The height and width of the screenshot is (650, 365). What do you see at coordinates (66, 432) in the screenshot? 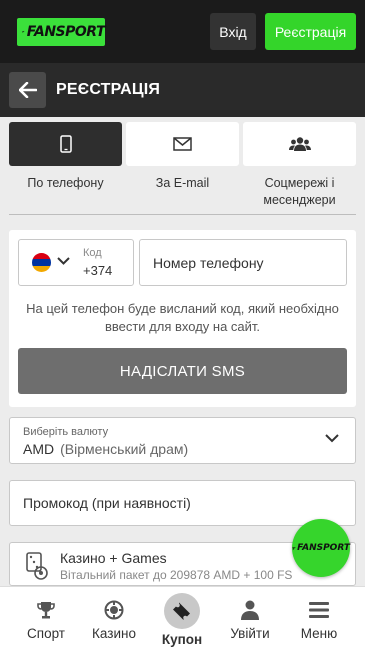
I see `currency-label: Виберіть валюту` at bounding box center [66, 432].